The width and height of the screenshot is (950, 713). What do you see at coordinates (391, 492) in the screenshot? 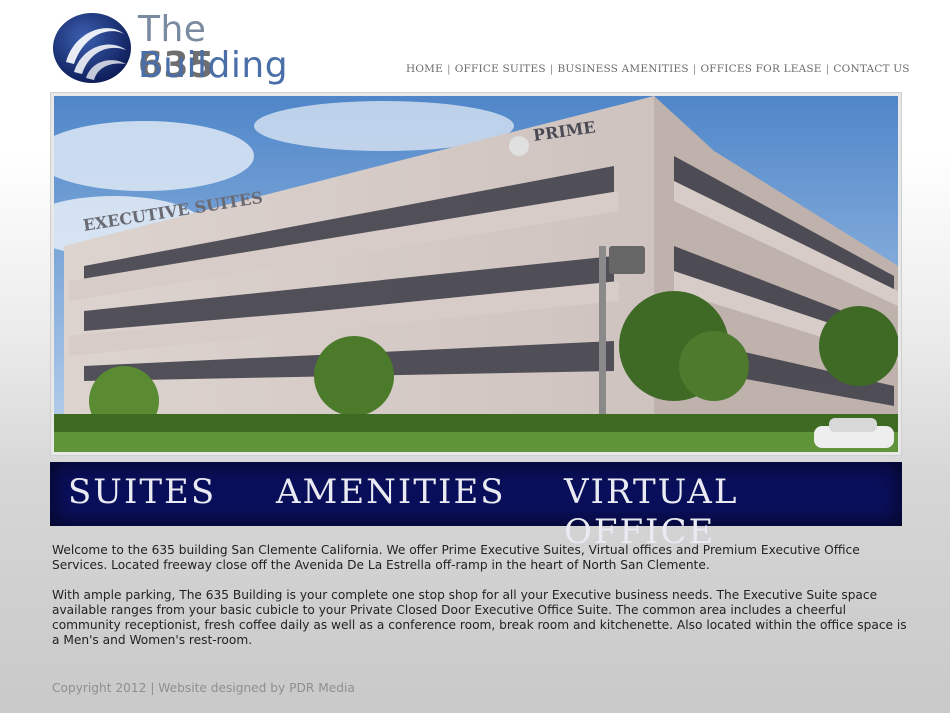
I see `banner-link-amenities: AMENITIES` at bounding box center [391, 492].